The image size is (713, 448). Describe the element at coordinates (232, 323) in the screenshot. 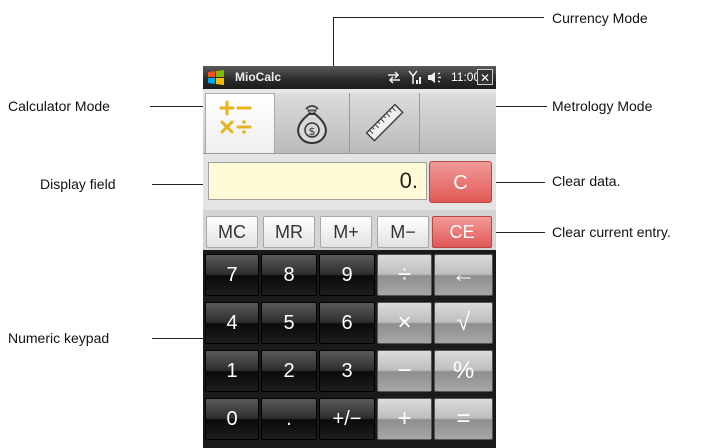

I see `key-4: 4` at that location.